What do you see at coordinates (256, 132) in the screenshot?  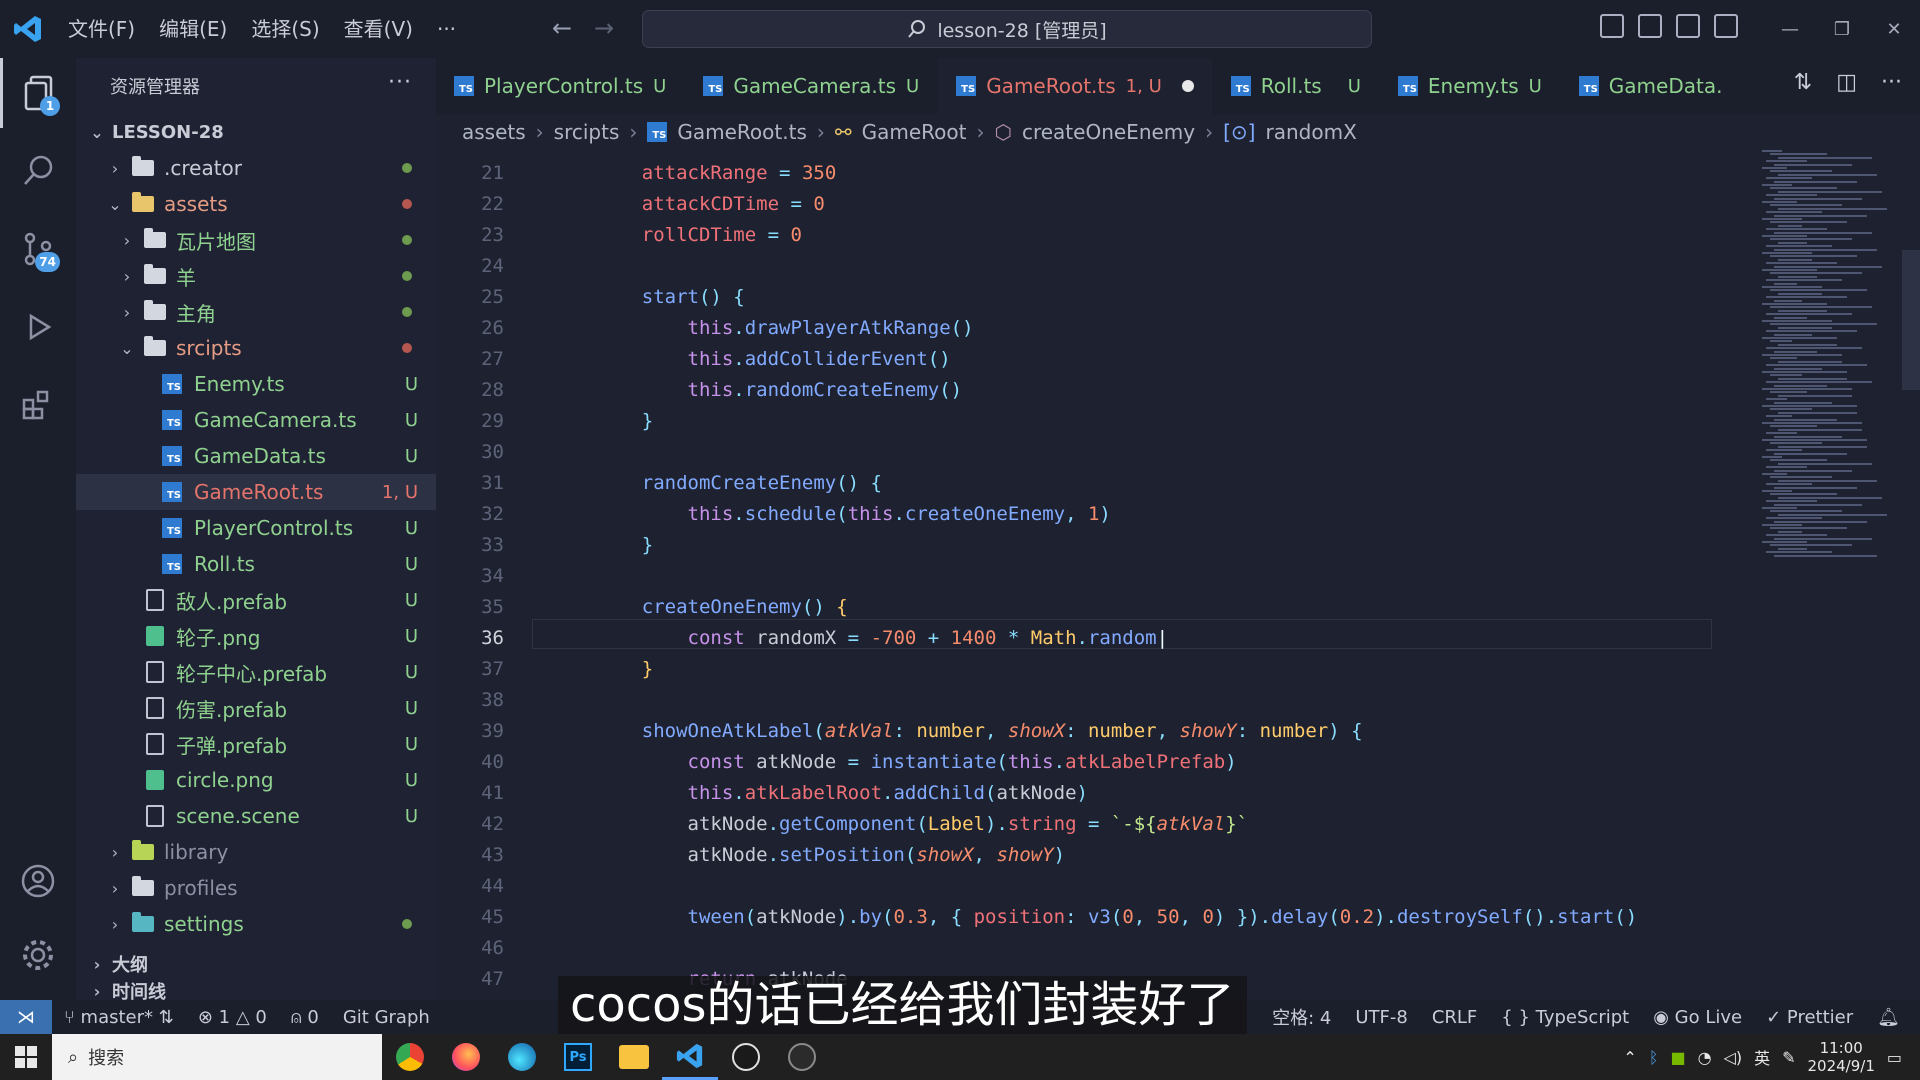 I see `workspace-root: ⌄ LESSON-28` at bounding box center [256, 132].